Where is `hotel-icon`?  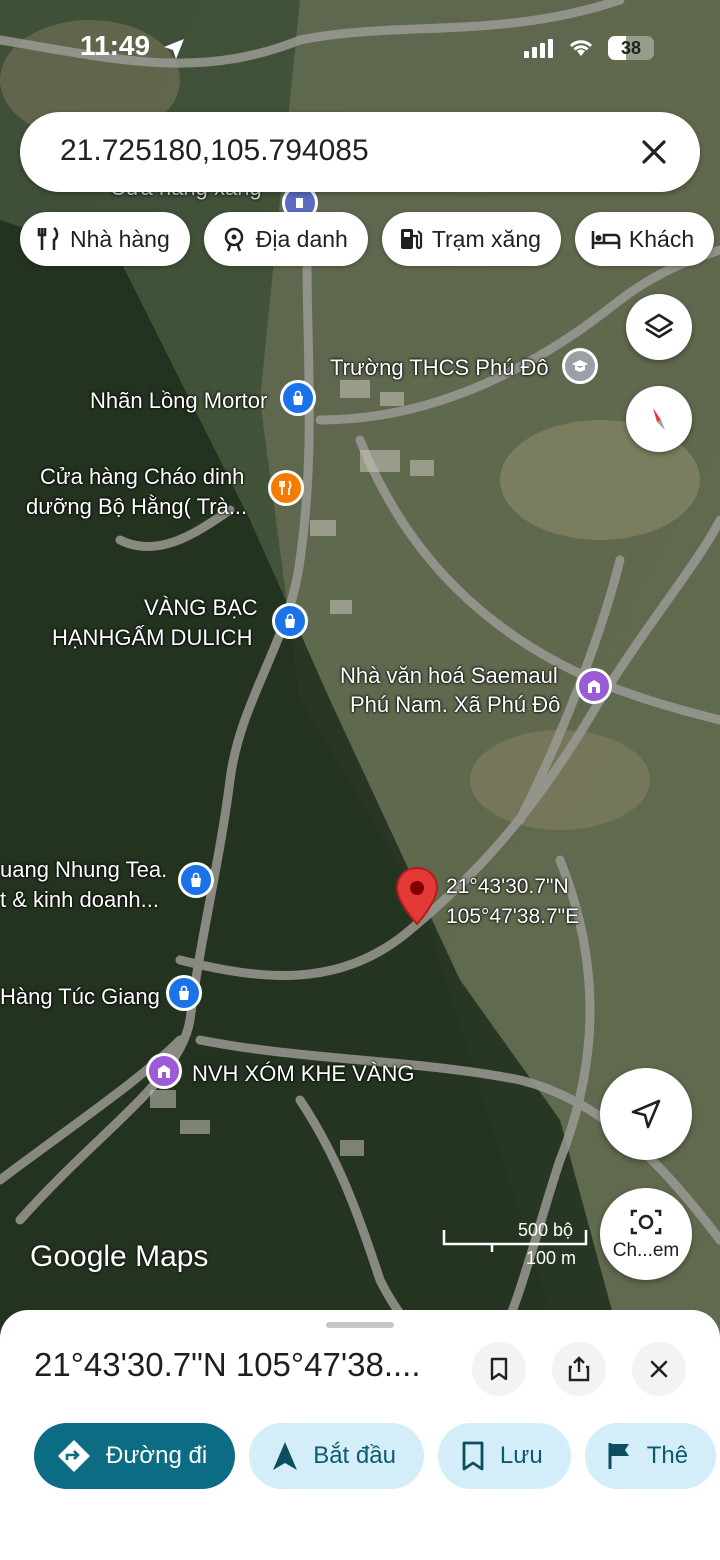
hotel-icon is located at coordinates (606, 240).